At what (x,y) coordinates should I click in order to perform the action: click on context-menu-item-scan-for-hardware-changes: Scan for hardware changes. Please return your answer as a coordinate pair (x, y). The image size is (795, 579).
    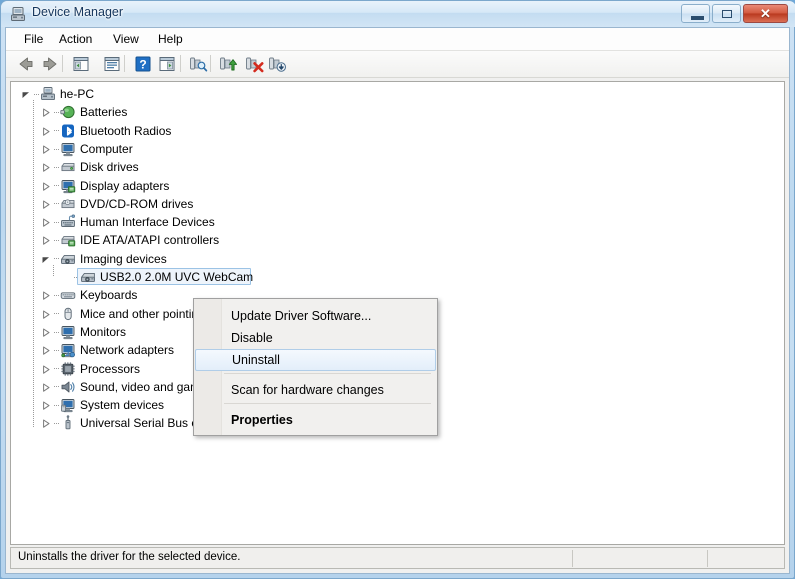
    Looking at the image, I should click on (315, 390).